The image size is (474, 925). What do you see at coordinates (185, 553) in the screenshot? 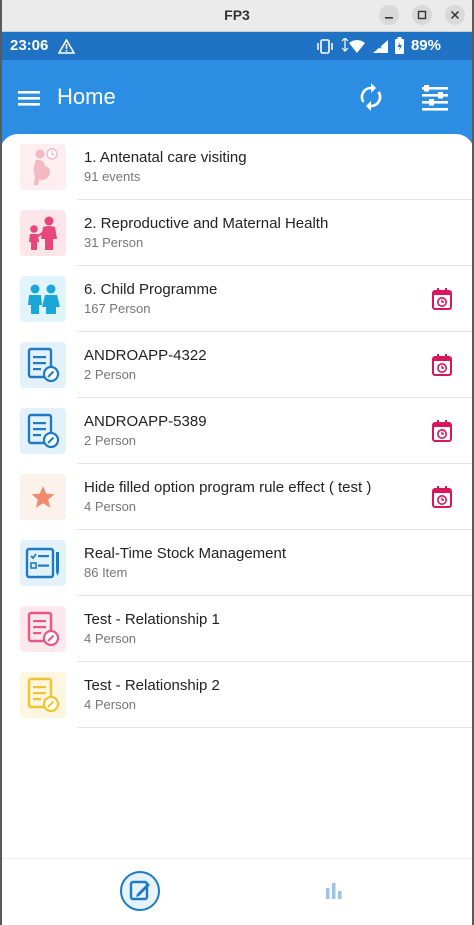
I see `program-name: Real-Time Stock Management` at bounding box center [185, 553].